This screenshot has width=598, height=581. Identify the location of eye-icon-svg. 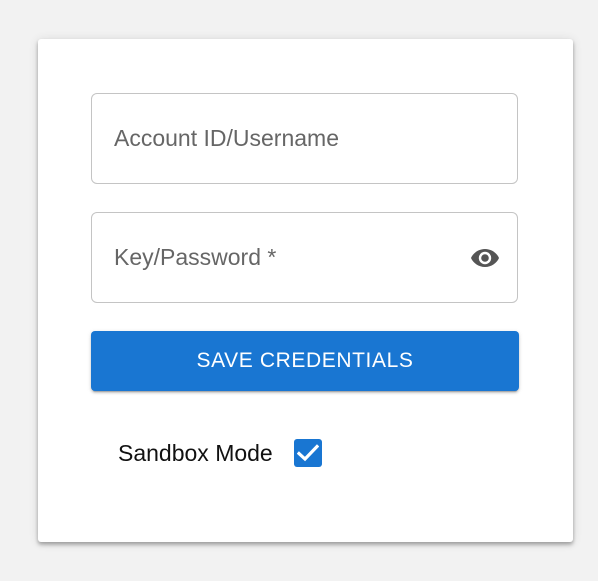
(485, 258).